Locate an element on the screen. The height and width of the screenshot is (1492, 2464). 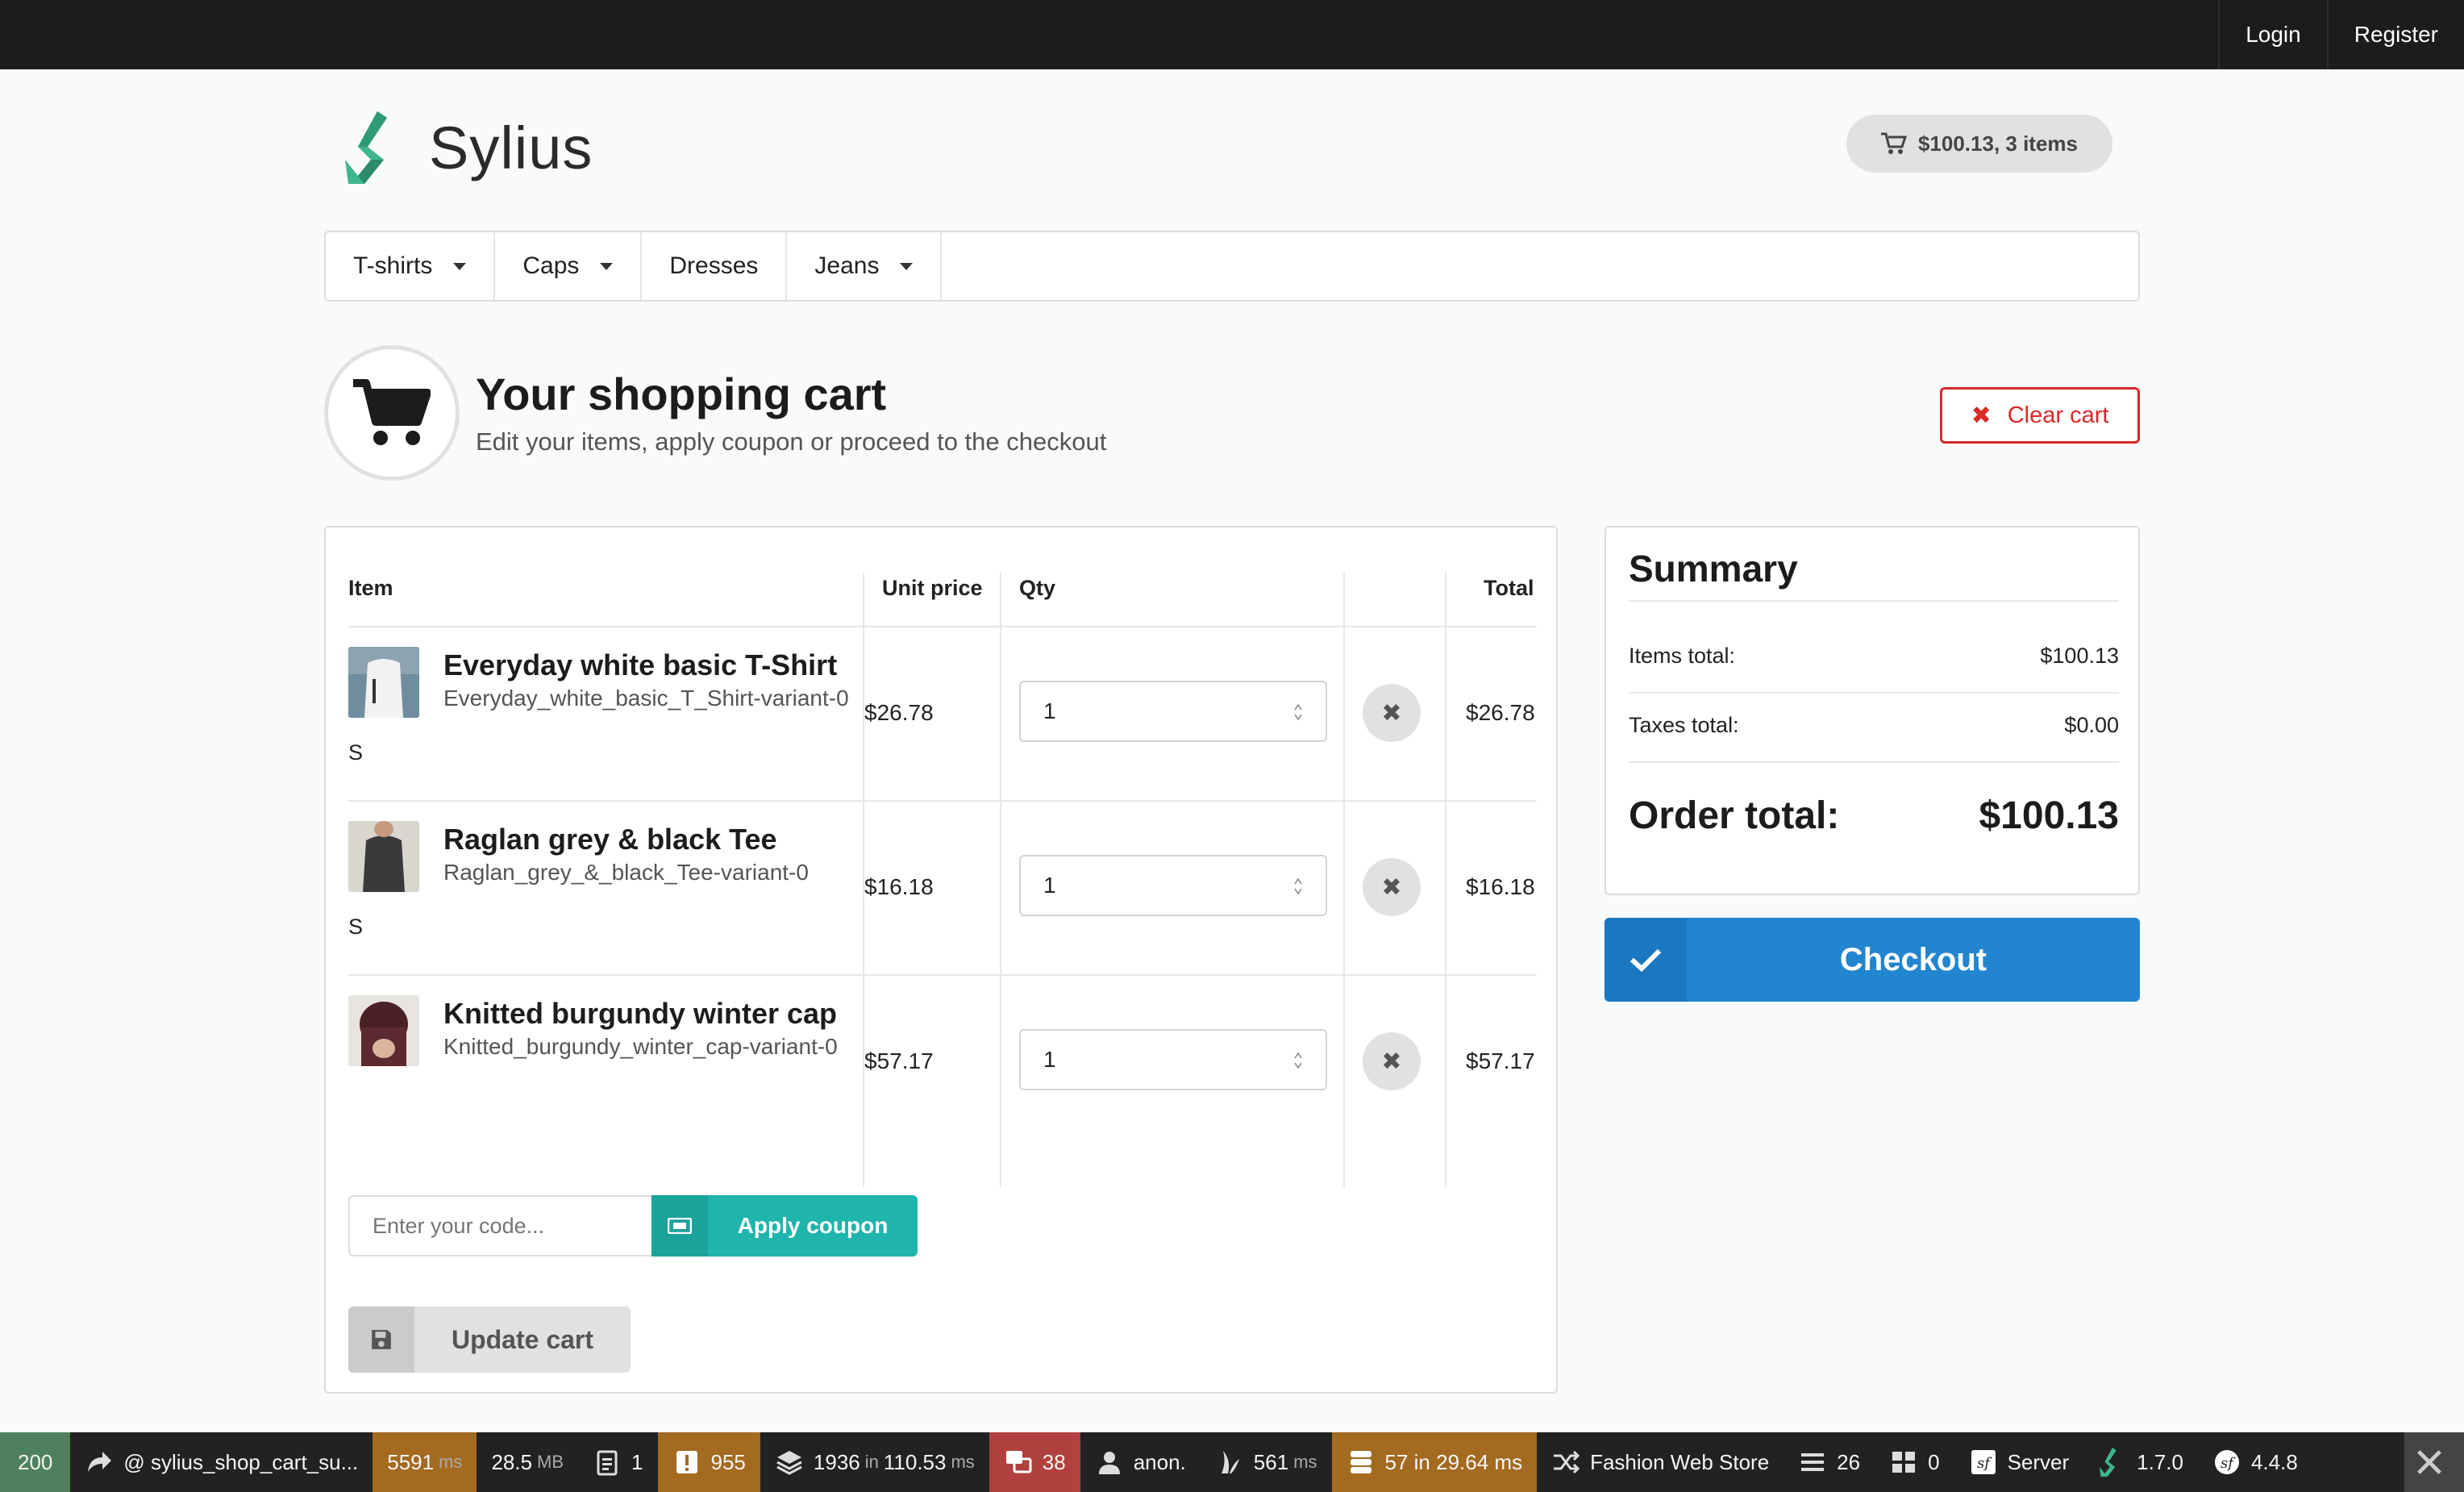
taxes-total-value: $0.00 is located at coordinates (2091, 725).